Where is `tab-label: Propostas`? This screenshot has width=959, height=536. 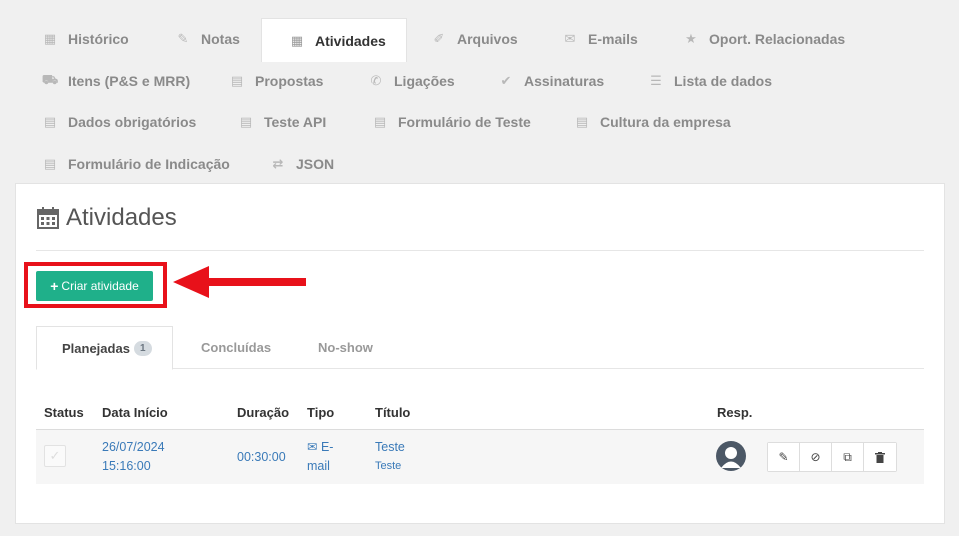
tab-label: Propostas is located at coordinates (289, 81).